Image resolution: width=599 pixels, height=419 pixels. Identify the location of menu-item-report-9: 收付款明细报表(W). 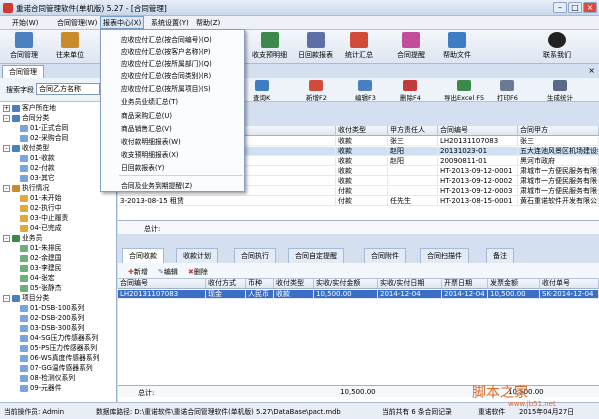
(151, 141).